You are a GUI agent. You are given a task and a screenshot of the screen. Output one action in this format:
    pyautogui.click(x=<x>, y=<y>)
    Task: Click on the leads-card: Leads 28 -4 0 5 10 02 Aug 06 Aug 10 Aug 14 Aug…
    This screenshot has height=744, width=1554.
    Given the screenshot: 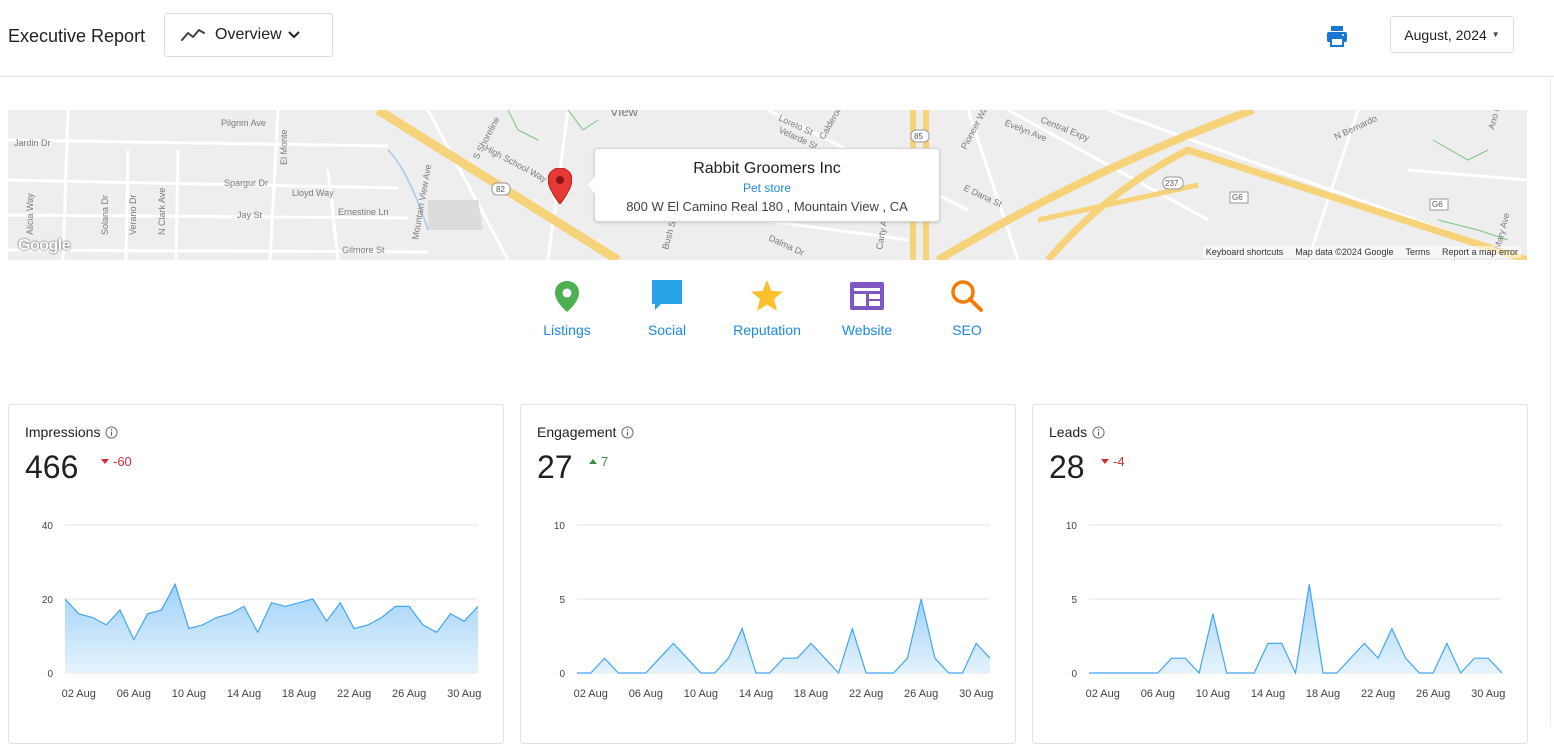 What is the action you would take?
    pyautogui.click(x=1280, y=574)
    